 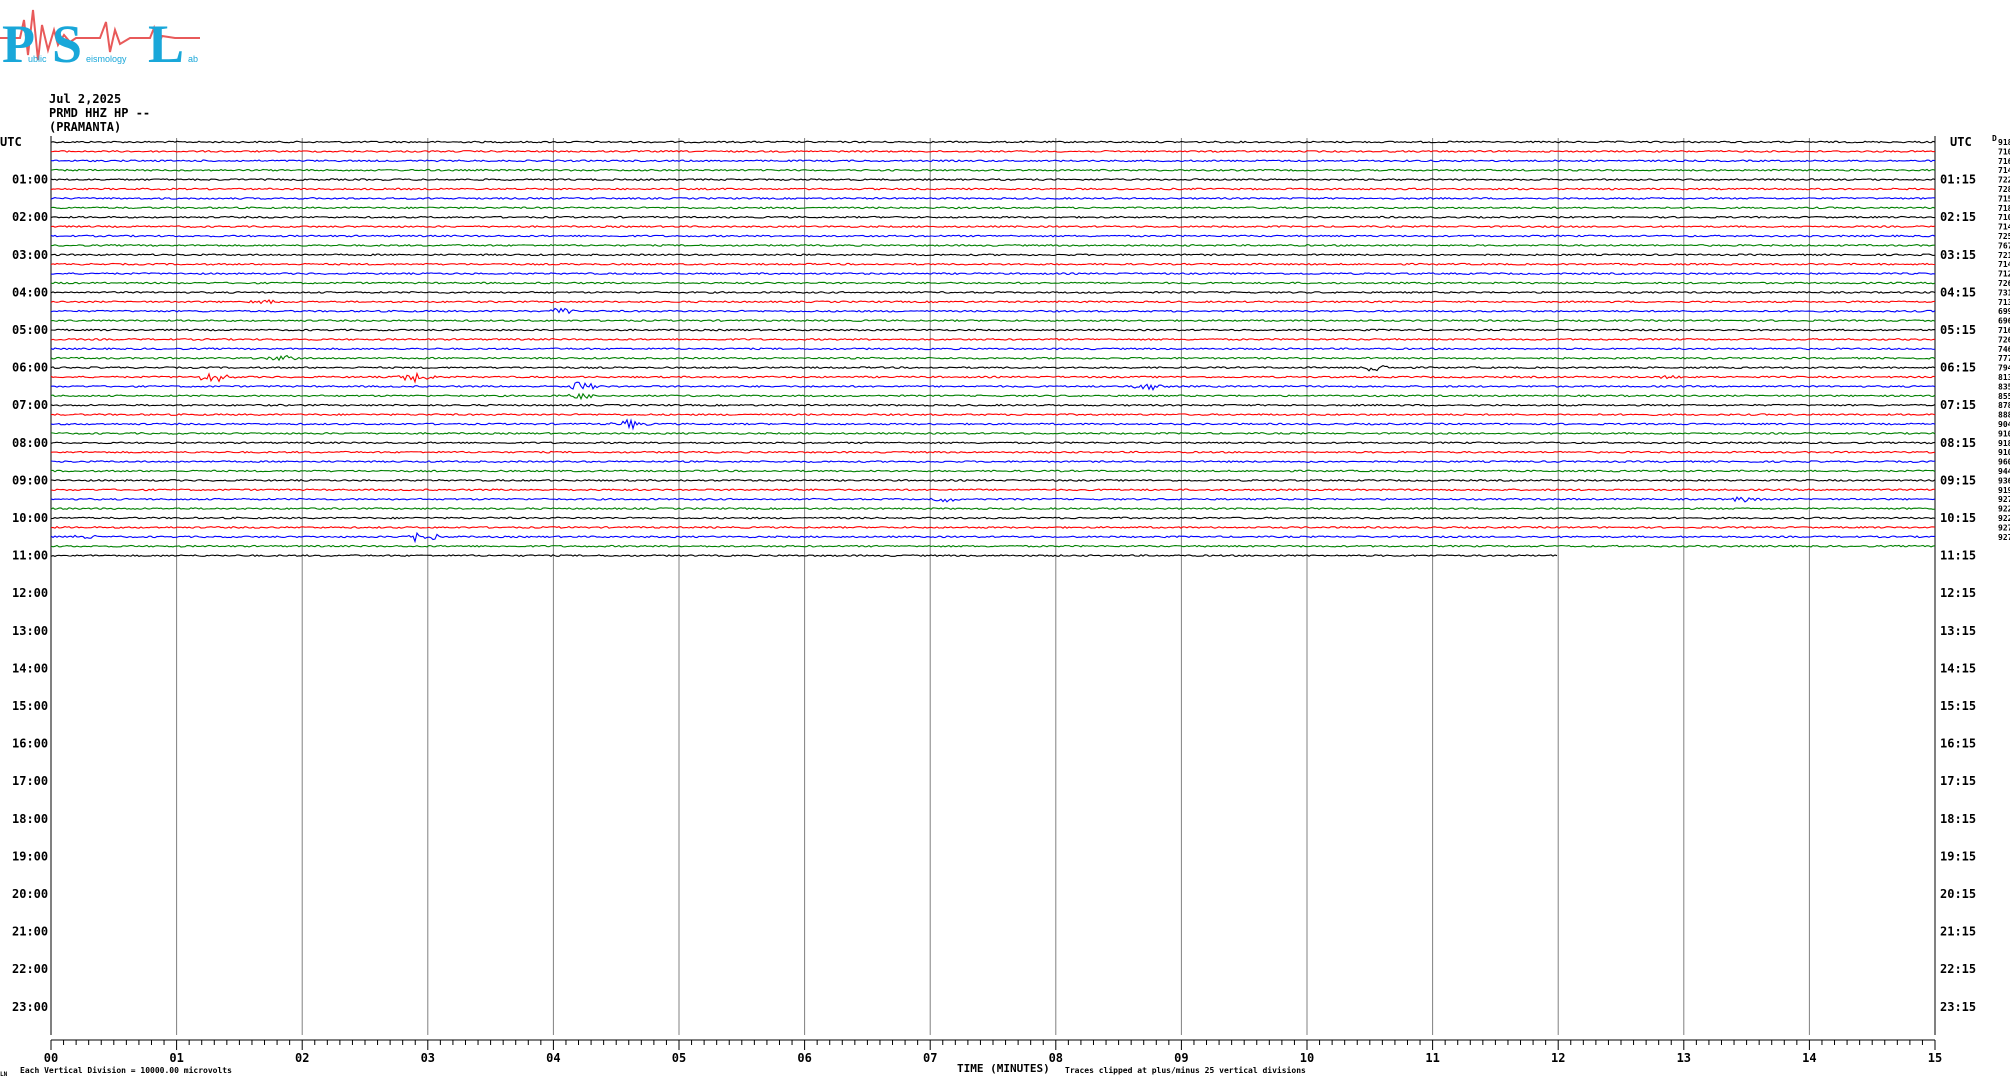 What do you see at coordinates (553, 1058) in the screenshot?
I see `x-tick-label: 04` at bounding box center [553, 1058].